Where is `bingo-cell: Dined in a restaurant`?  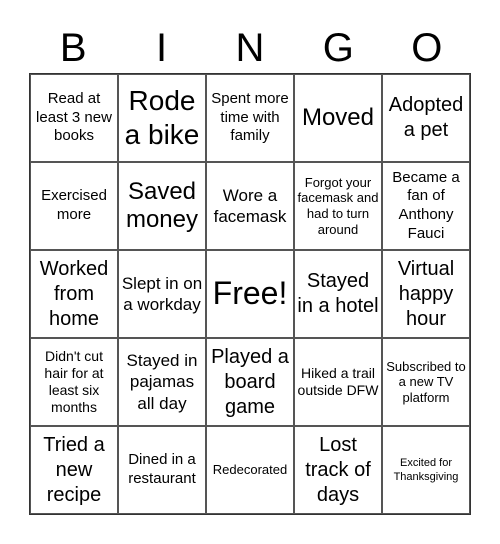 bingo-cell: Dined in a restaurant is located at coordinates (162, 470).